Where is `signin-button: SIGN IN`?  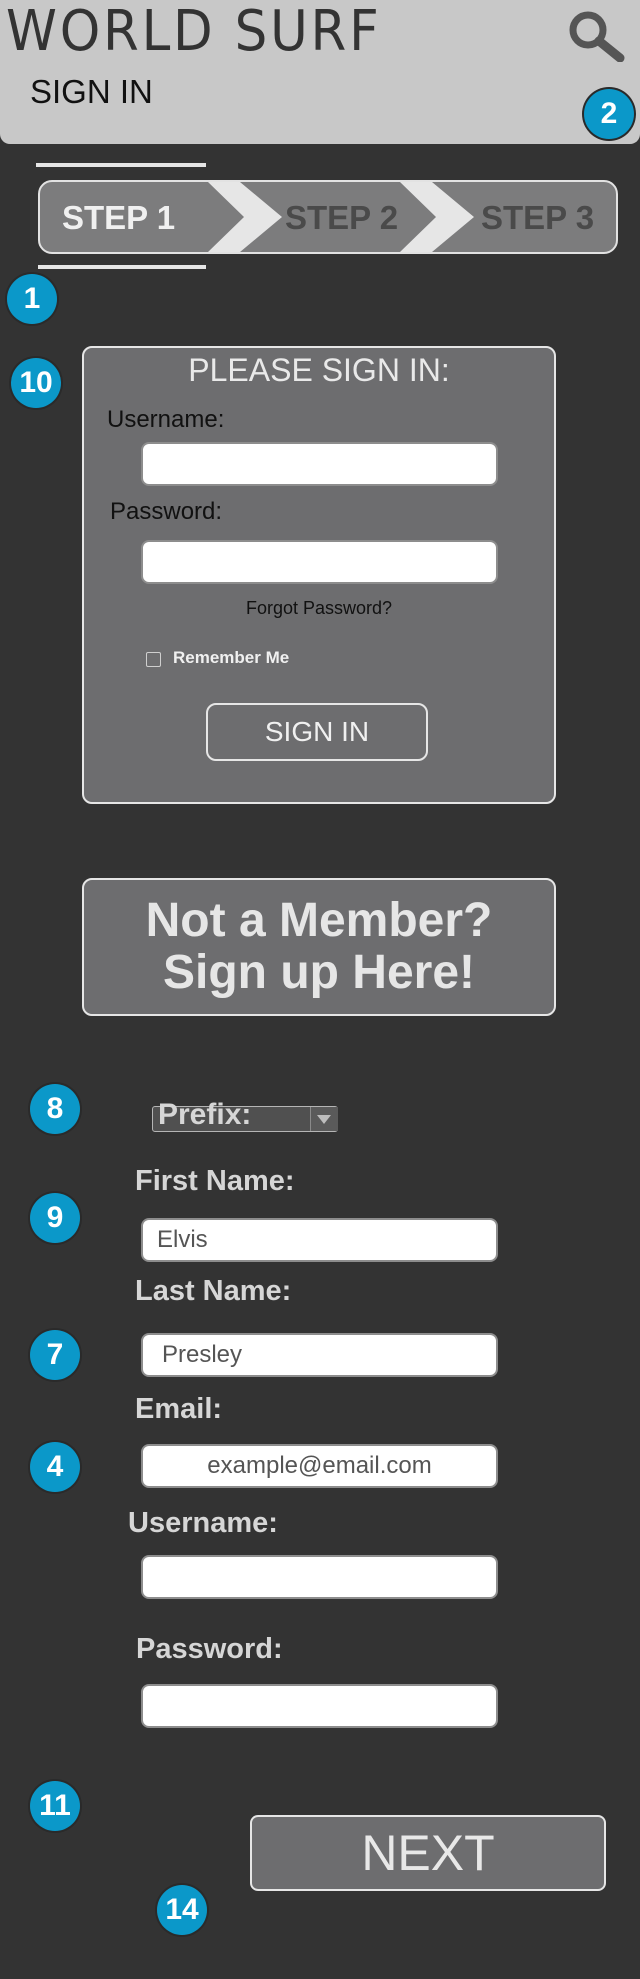
signin-button: SIGN IN is located at coordinates (317, 732).